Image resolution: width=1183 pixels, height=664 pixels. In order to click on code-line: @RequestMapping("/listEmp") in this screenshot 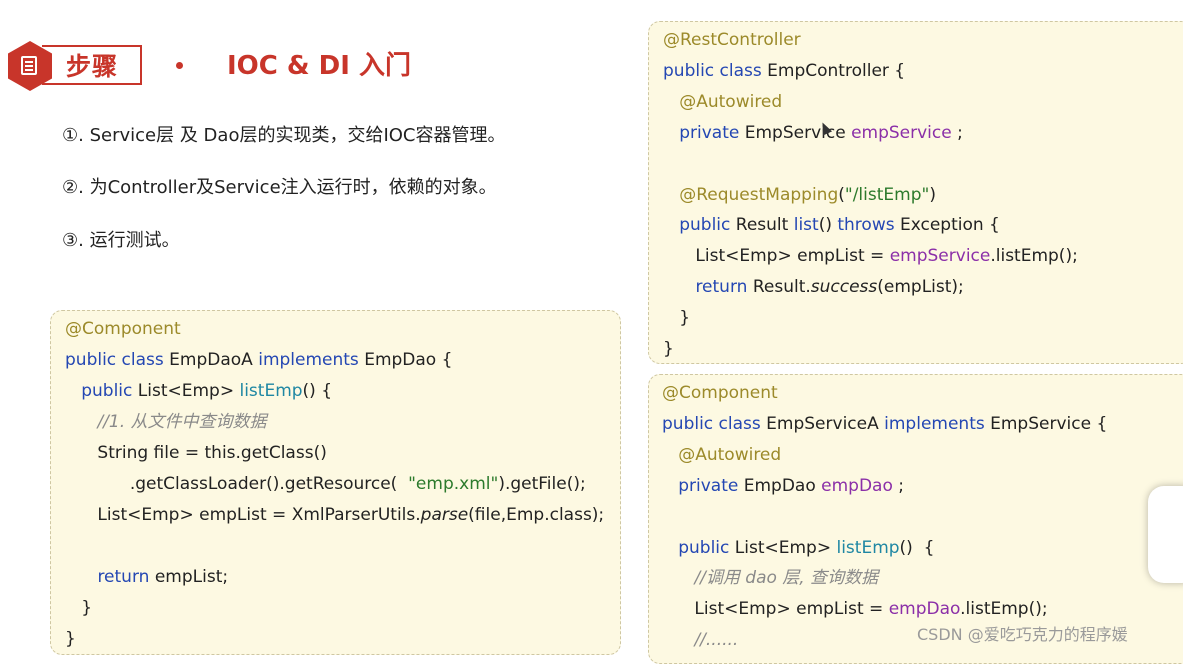, I will do `click(799, 195)`.